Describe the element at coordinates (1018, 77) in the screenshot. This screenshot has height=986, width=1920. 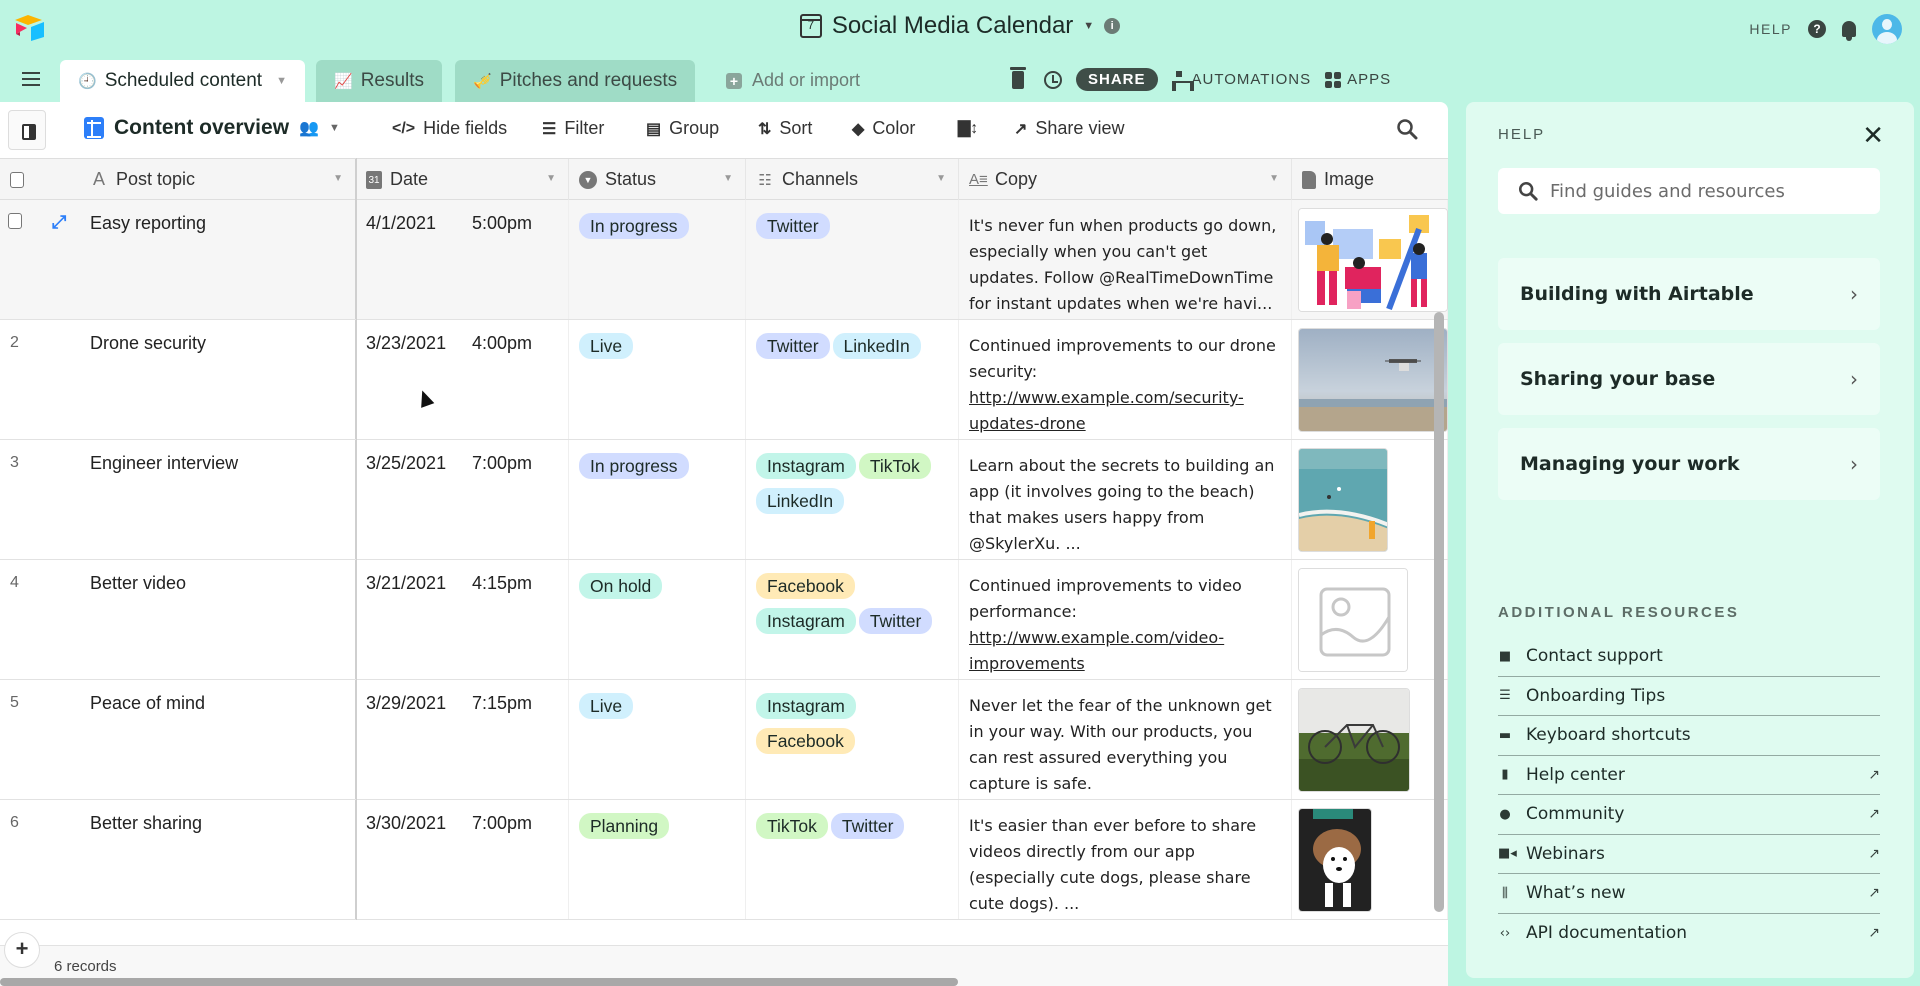
I see `trash-icon` at that location.